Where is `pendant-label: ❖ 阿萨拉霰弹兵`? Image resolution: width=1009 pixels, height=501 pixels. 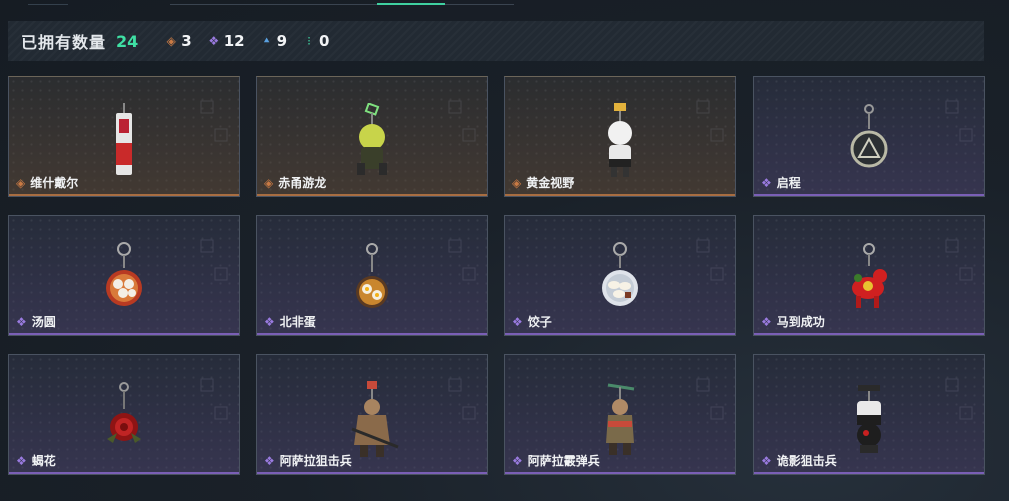 pendant-label: ❖ 阿萨拉霰弹兵 is located at coordinates (556, 460).